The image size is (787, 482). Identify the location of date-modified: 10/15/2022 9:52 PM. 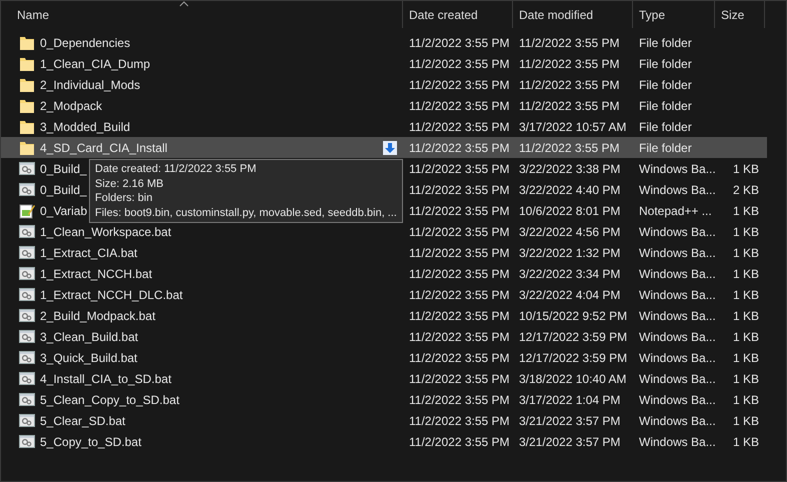
(573, 315).